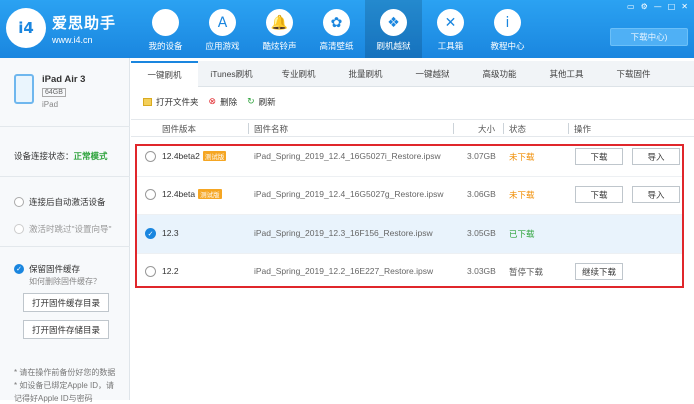  What do you see at coordinates (24, 89) in the screenshot?
I see `ipad-icon` at bounding box center [24, 89].